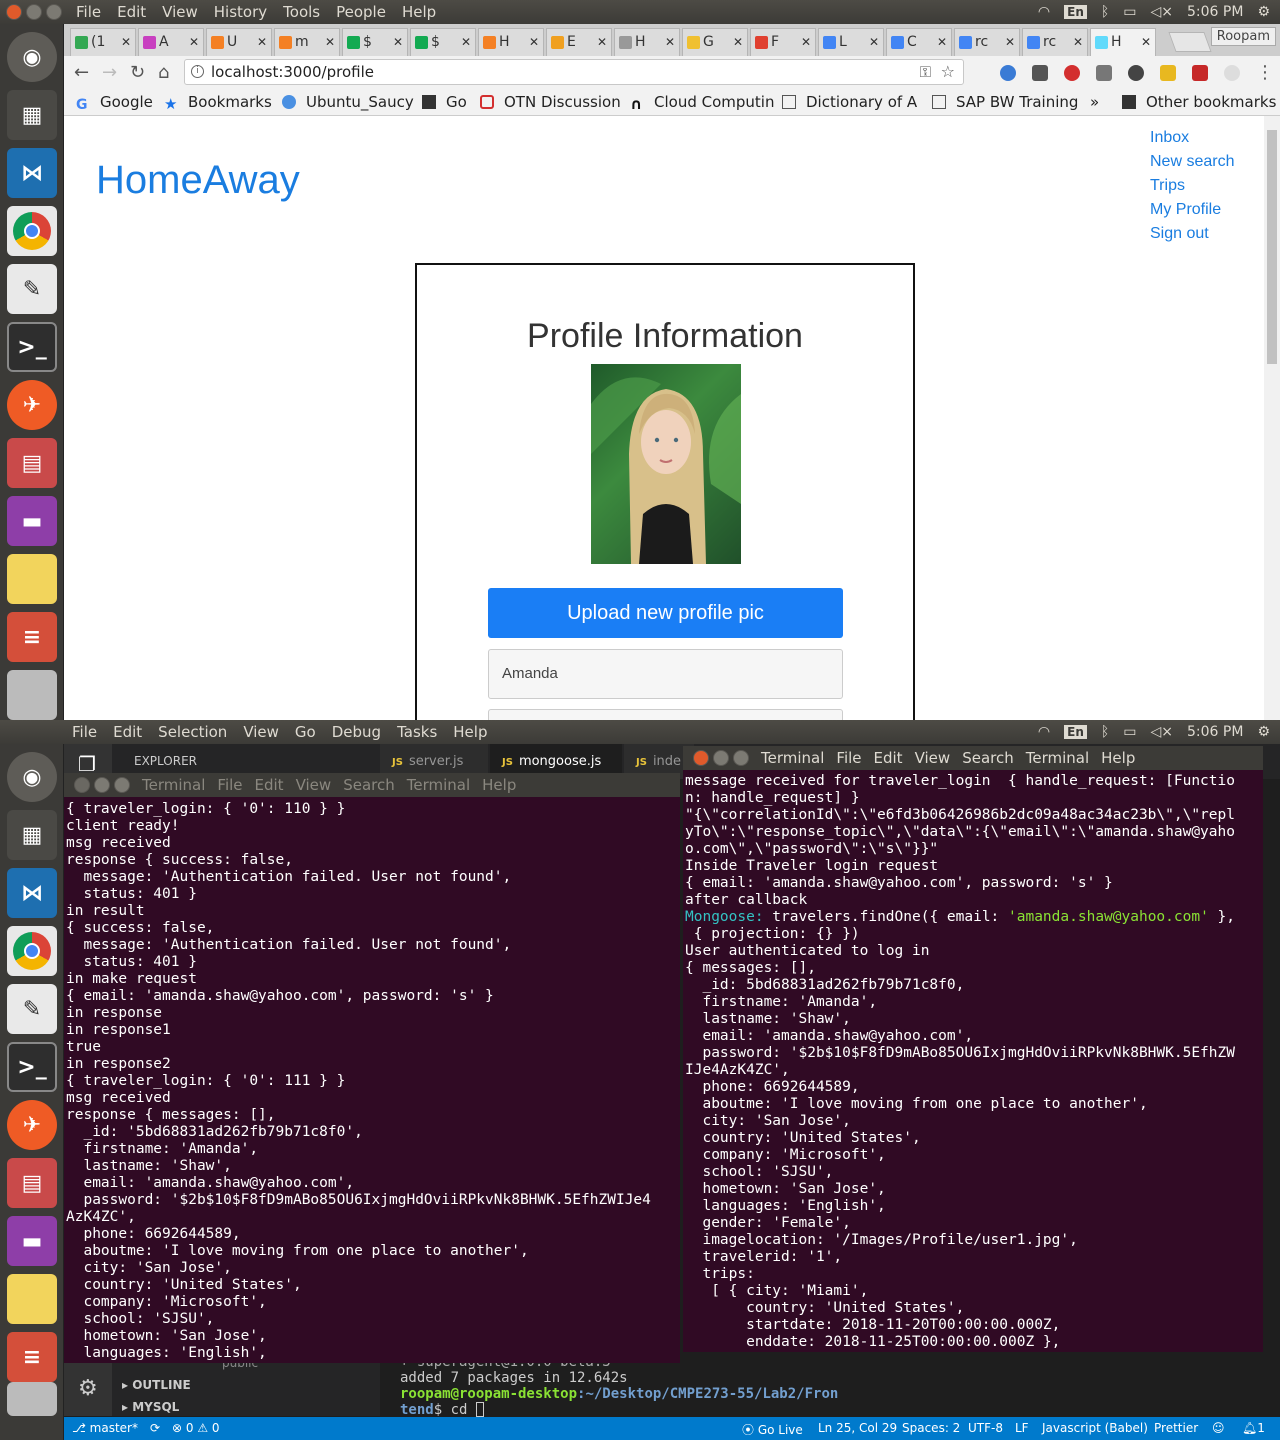 The image size is (1280, 1440). Describe the element at coordinates (218, 102) in the screenshot. I see `bookmark-bookmarks: ★ Bookmarks` at that location.